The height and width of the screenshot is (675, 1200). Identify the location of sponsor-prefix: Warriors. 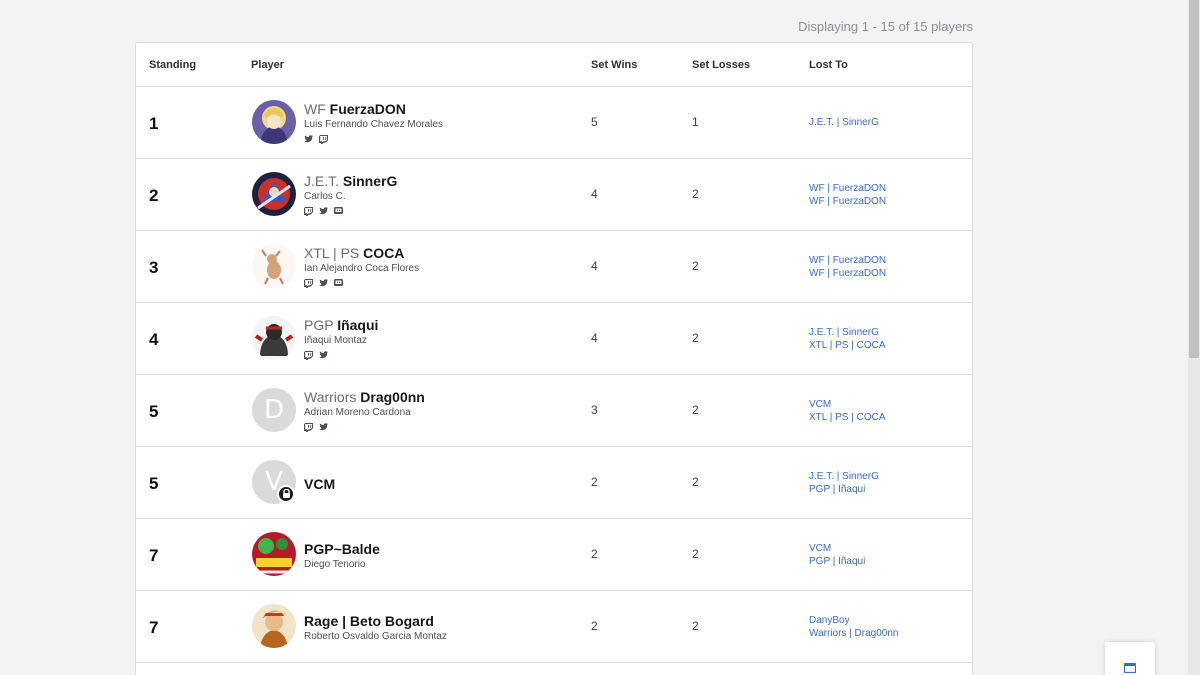
(330, 397).